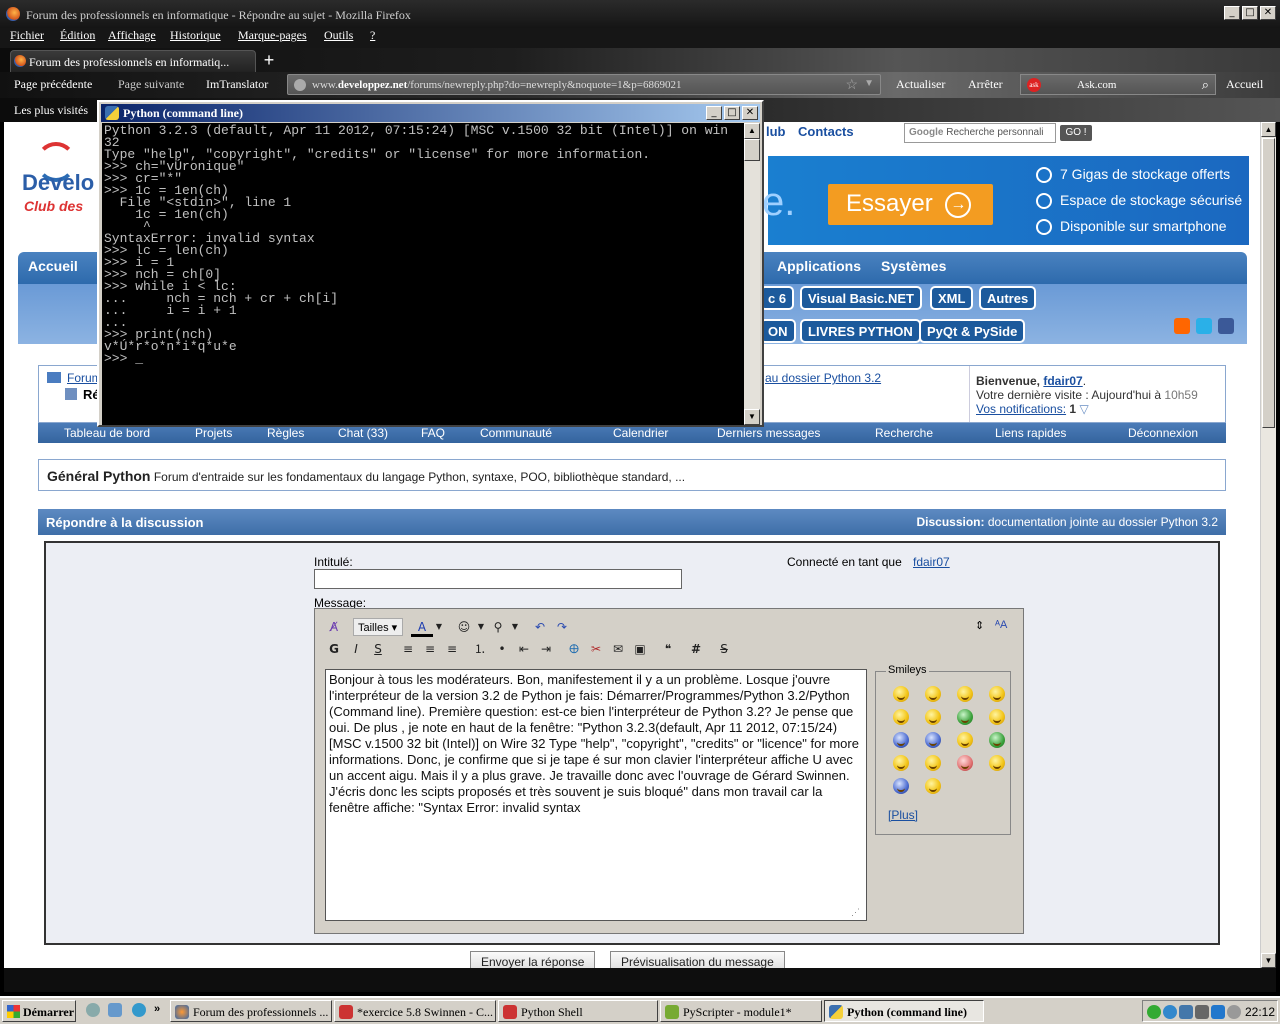 The width and height of the screenshot is (1280, 1024). What do you see at coordinates (933, 694) in the screenshot?
I see `smiley-wink-icon` at bounding box center [933, 694].